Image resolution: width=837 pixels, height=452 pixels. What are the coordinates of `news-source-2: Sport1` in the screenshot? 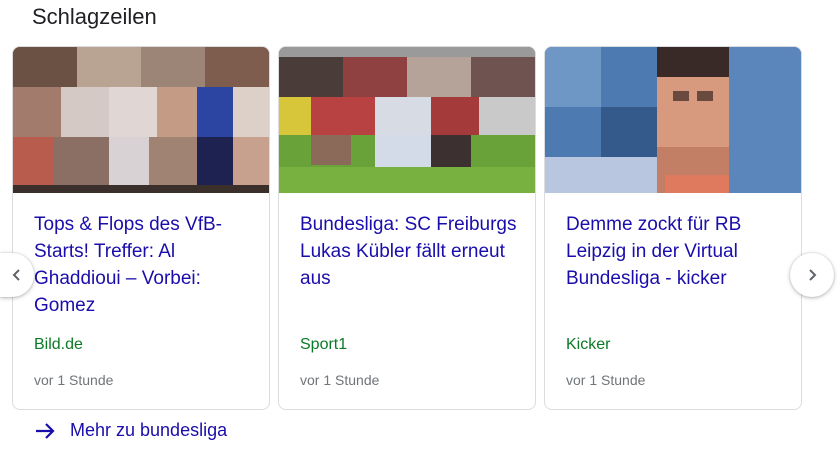 It's located at (324, 344).